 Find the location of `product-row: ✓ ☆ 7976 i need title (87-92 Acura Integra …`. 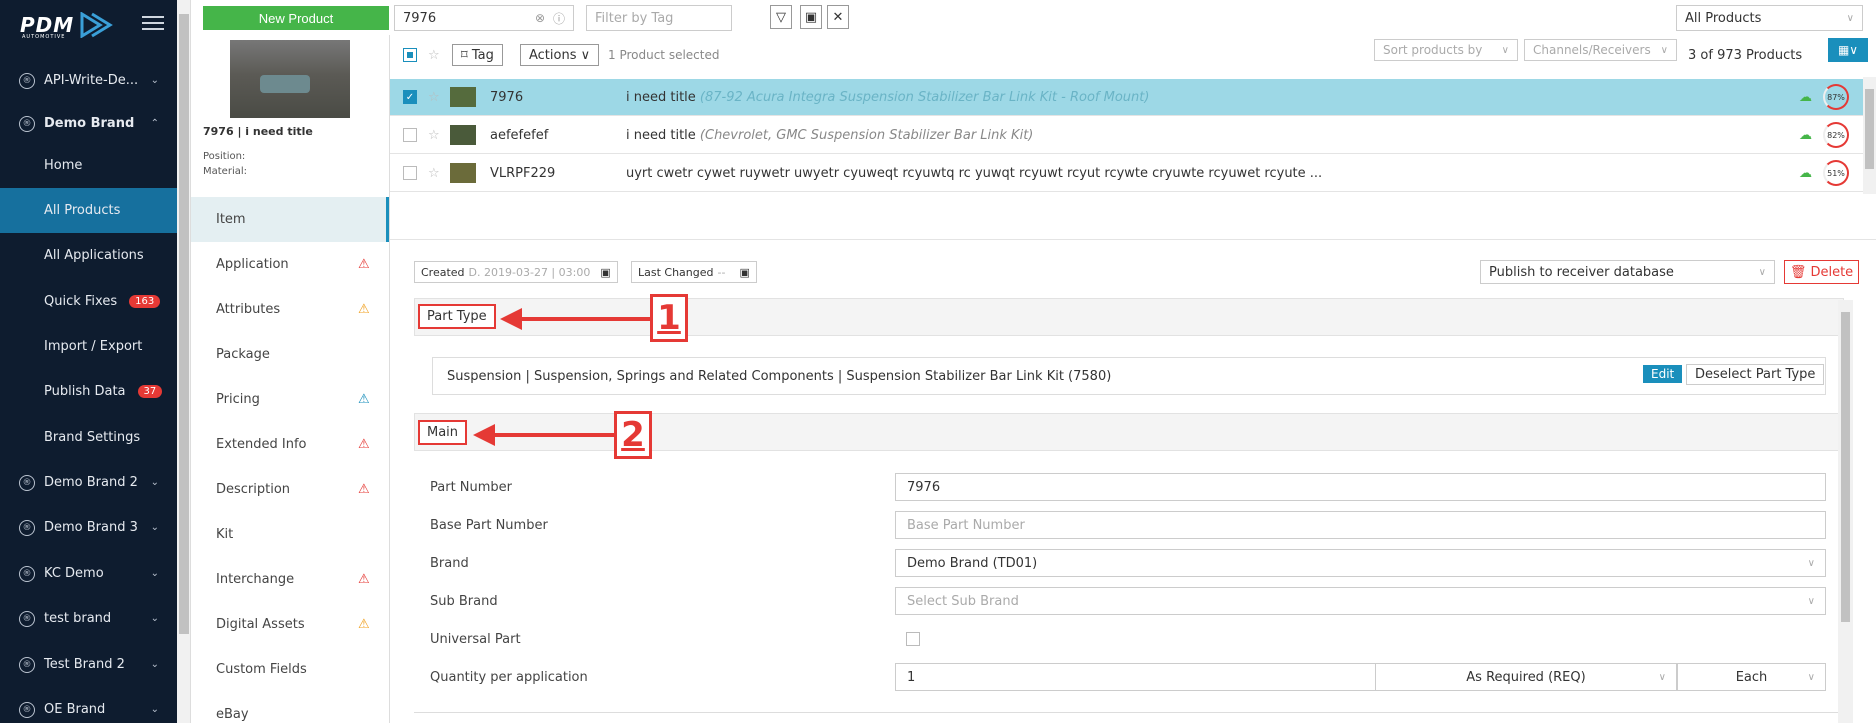

product-row: ✓ ☆ 7976 i need title (87-92 Acura Integra … is located at coordinates (1126, 97).